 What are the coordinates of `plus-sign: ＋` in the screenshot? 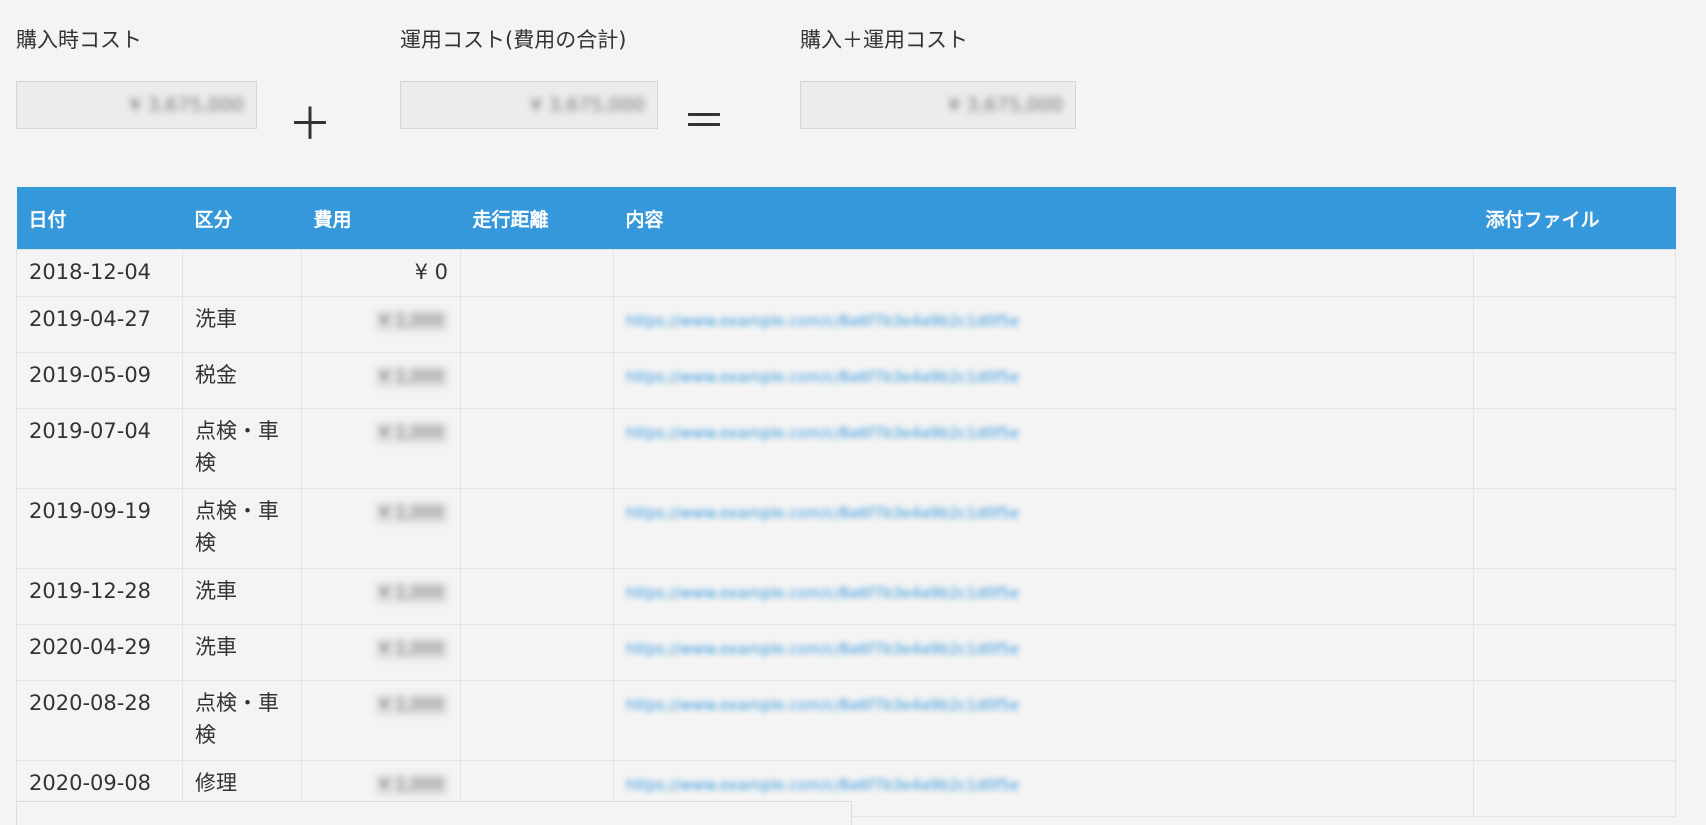 It's located at (310, 124).